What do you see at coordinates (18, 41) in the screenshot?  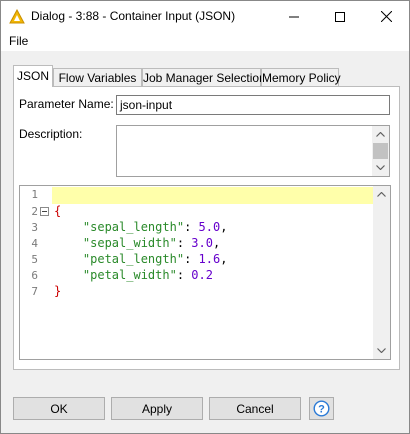 I see `menu-file: File` at bounding box center [18, 41].